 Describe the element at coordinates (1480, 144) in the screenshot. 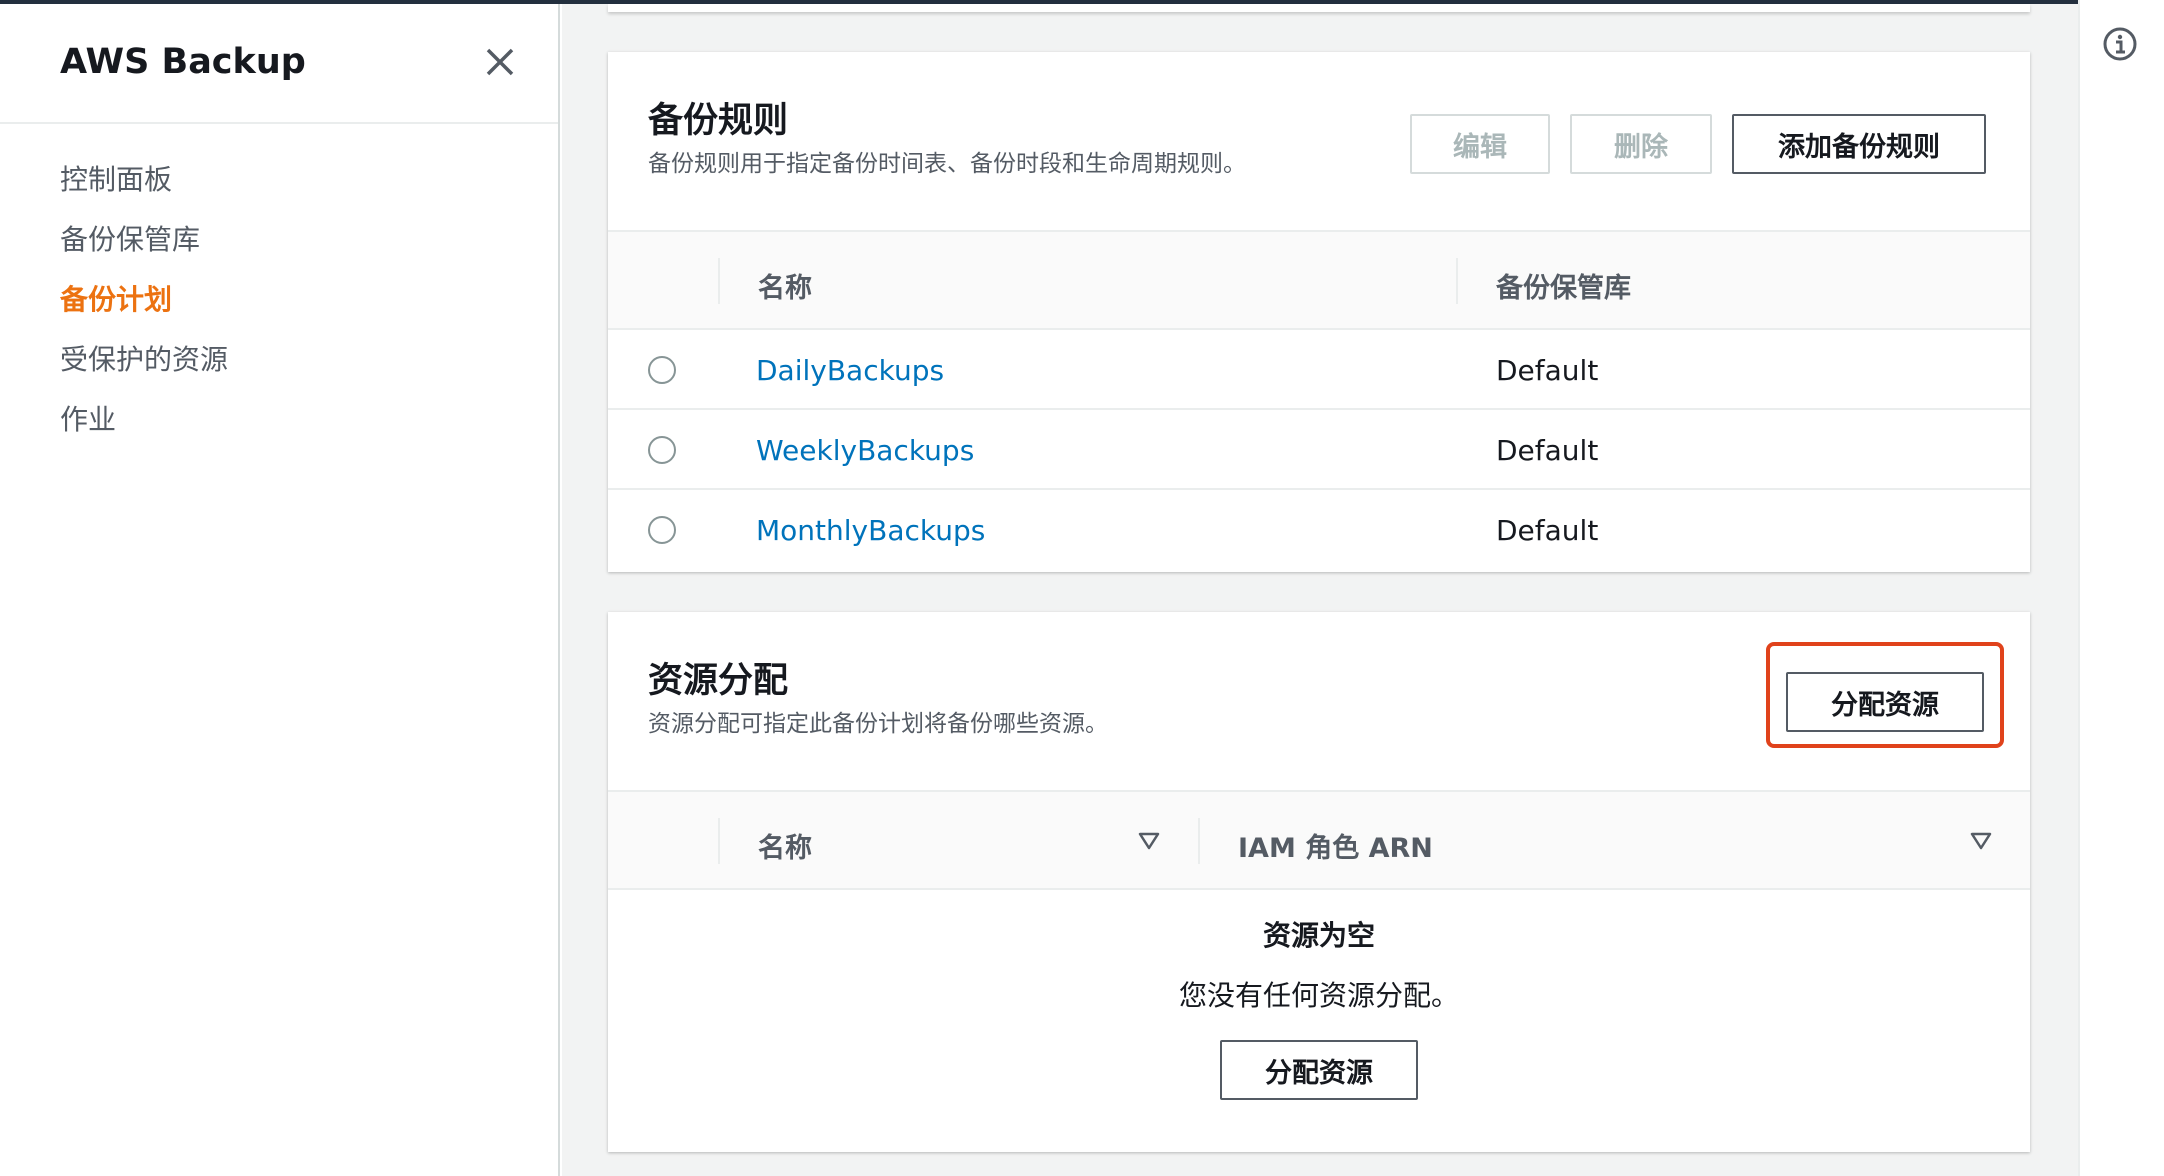

I see `edit-rule-button: 编辑` at that location.